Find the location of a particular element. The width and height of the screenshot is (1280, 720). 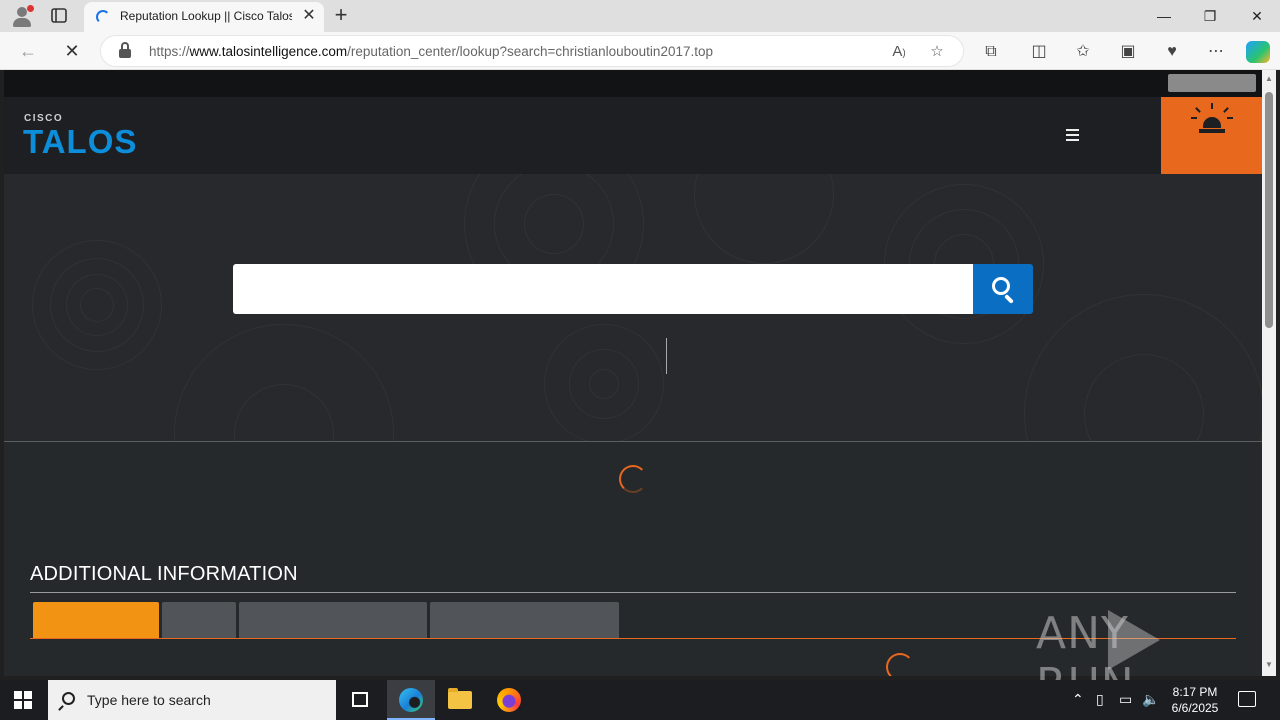

read-aloud-icon: A) is located at coordinates (899, 52).